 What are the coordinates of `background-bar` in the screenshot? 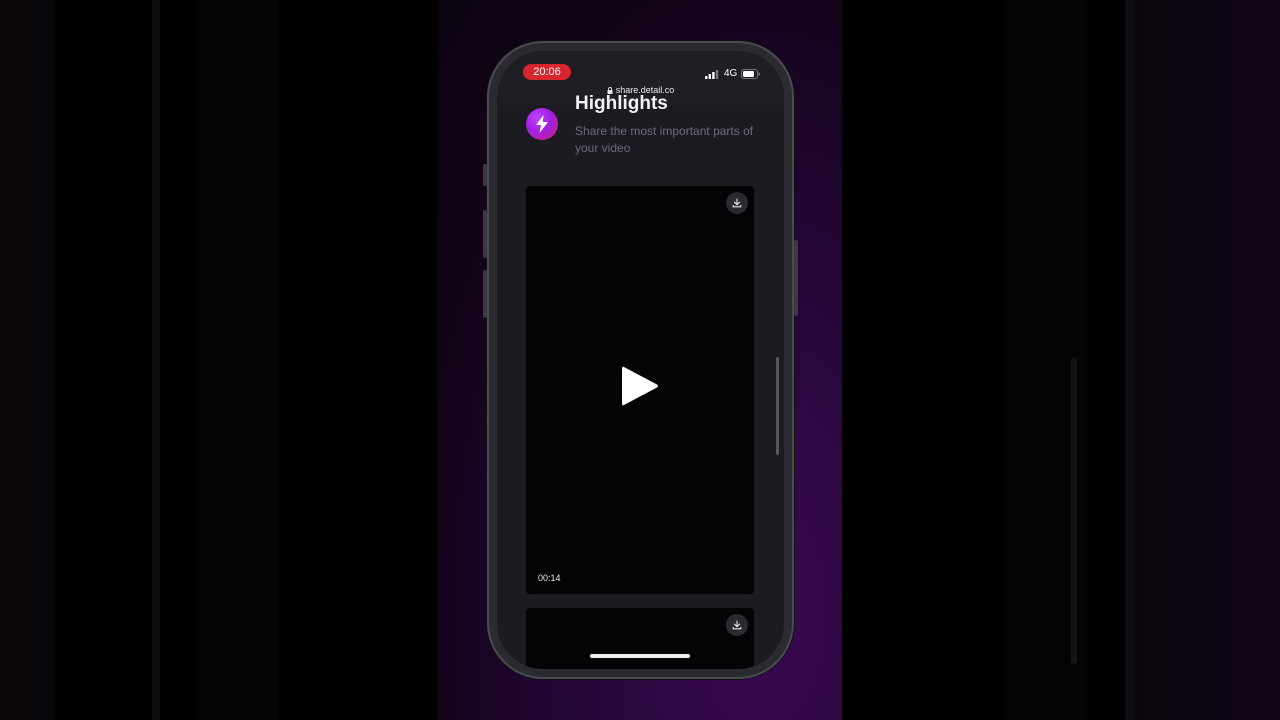 It's located at (1074, 511).